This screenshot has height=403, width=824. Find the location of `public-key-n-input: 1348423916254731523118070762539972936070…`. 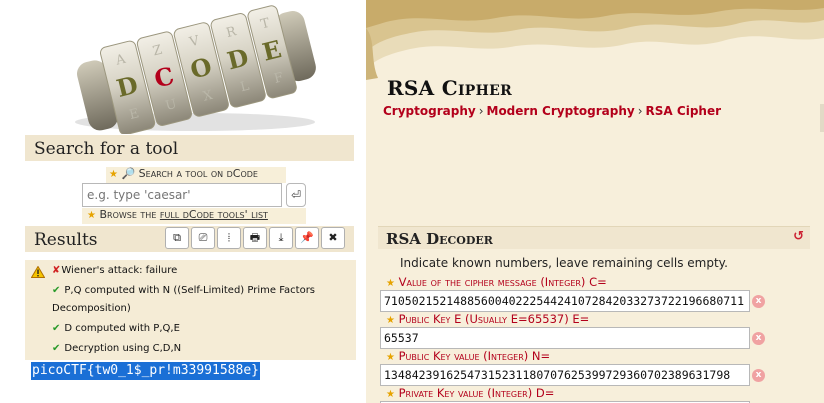

public-key-n-input: 1348423916254731523118070762539972936070… is located at coordinates (565, 375).